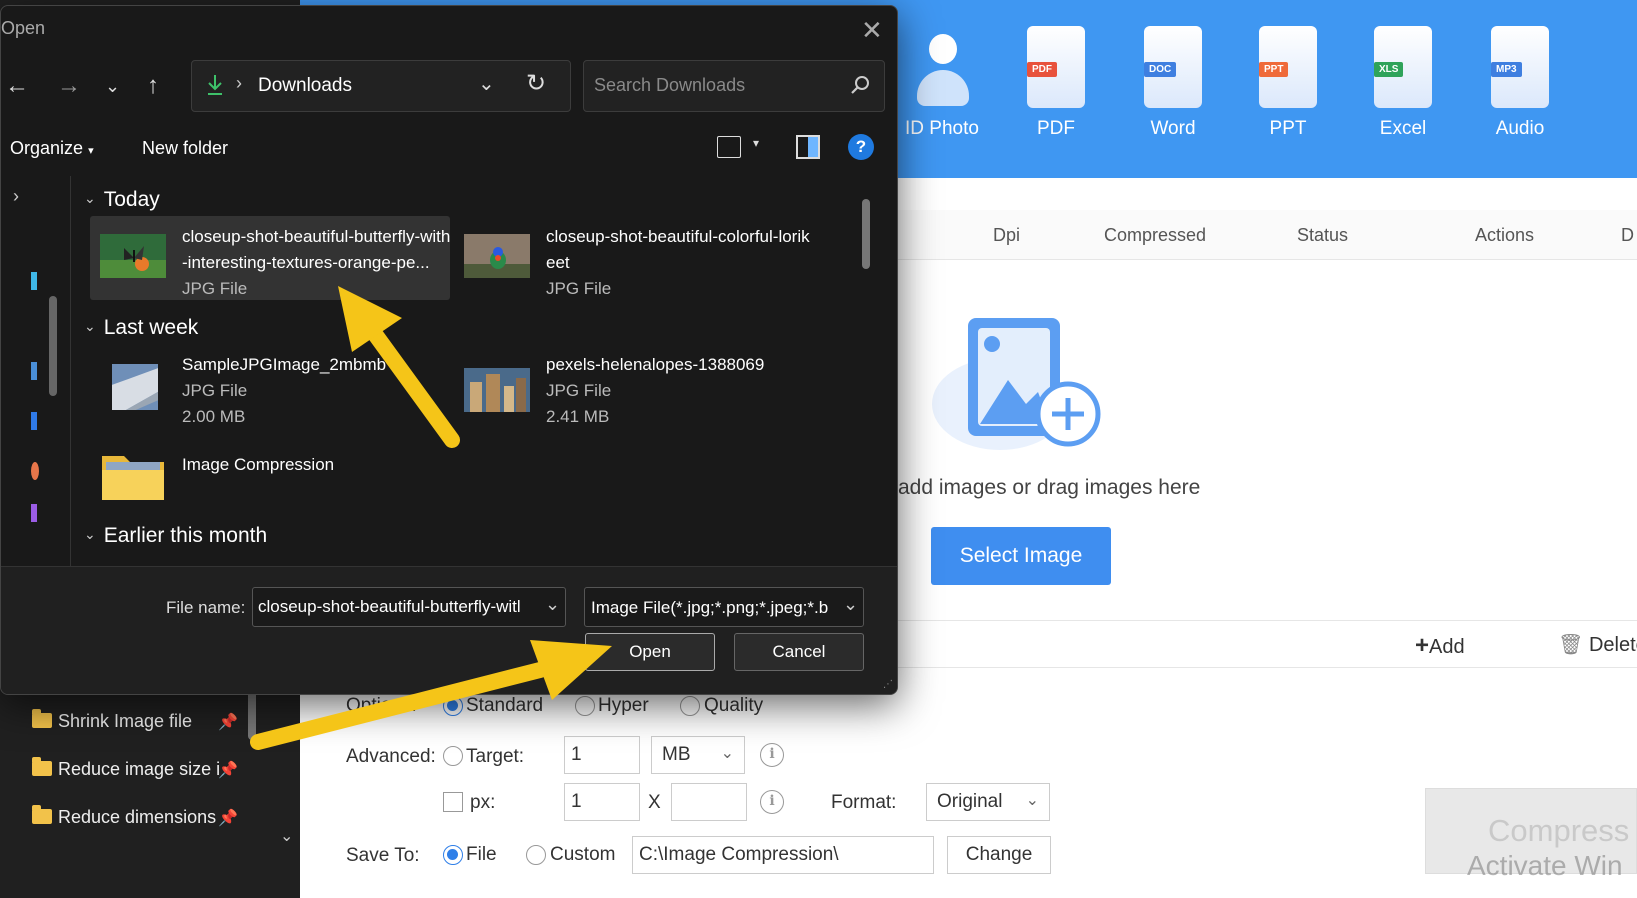 The height and width of the screenshot is (898, 1637). I want to click on navigation-pane: ›, so click(36, 371).